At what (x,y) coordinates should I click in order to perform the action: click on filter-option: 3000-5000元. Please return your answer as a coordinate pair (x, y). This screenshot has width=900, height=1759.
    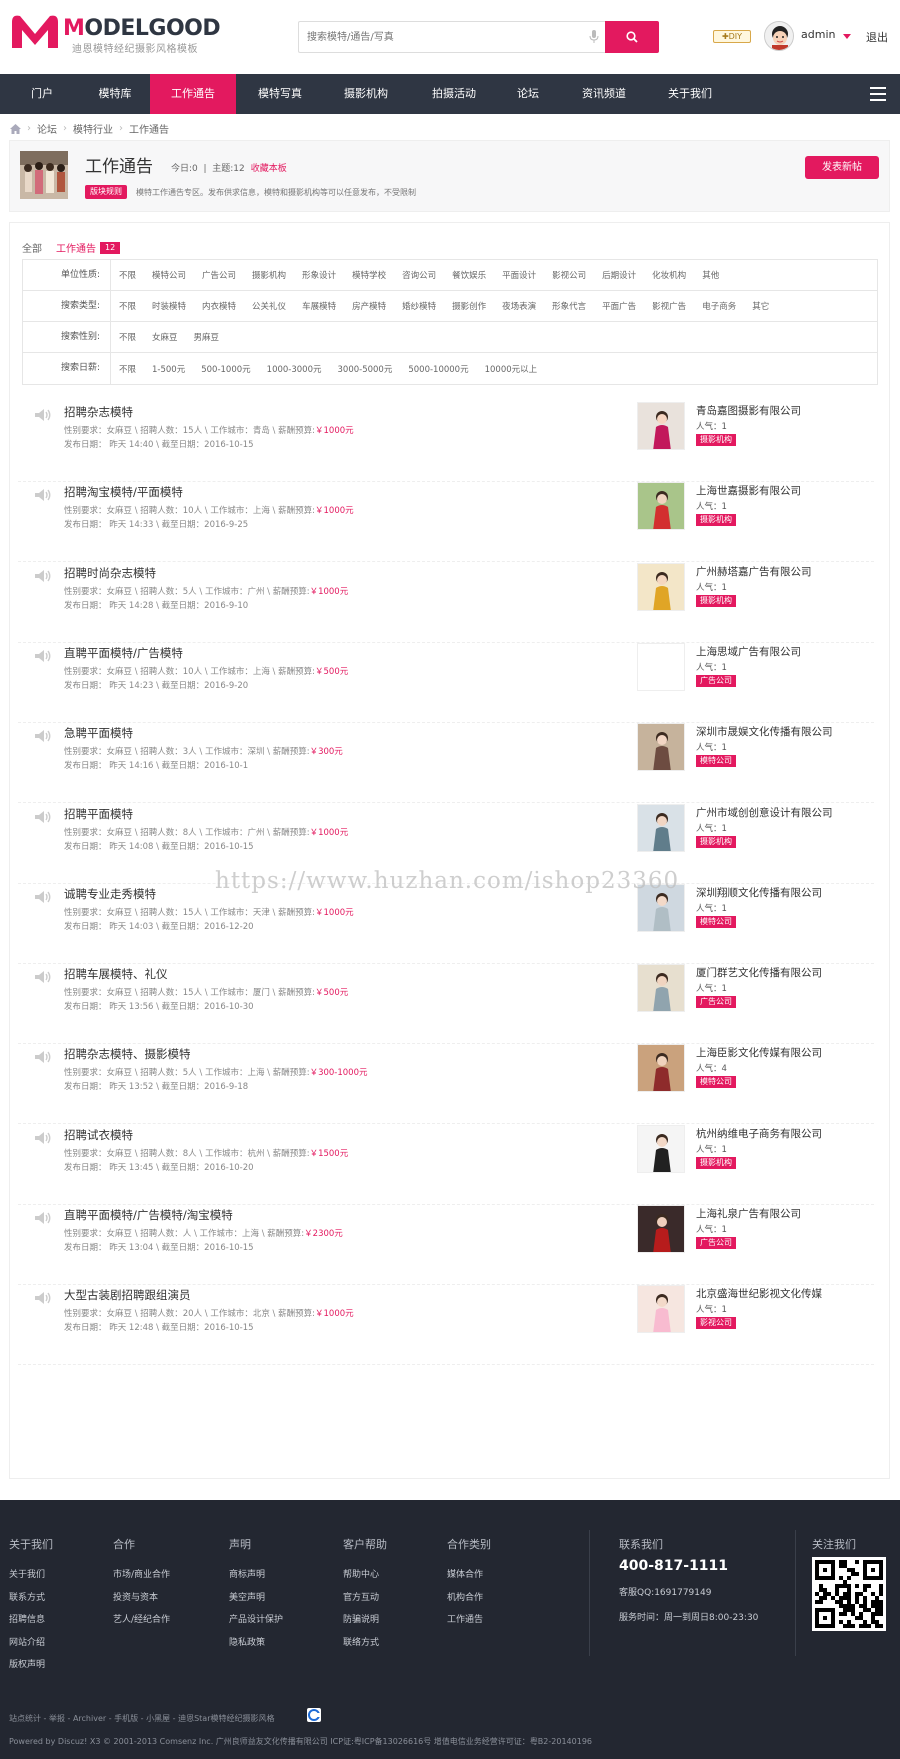
    Looking at the image, I should click on (365, 369).